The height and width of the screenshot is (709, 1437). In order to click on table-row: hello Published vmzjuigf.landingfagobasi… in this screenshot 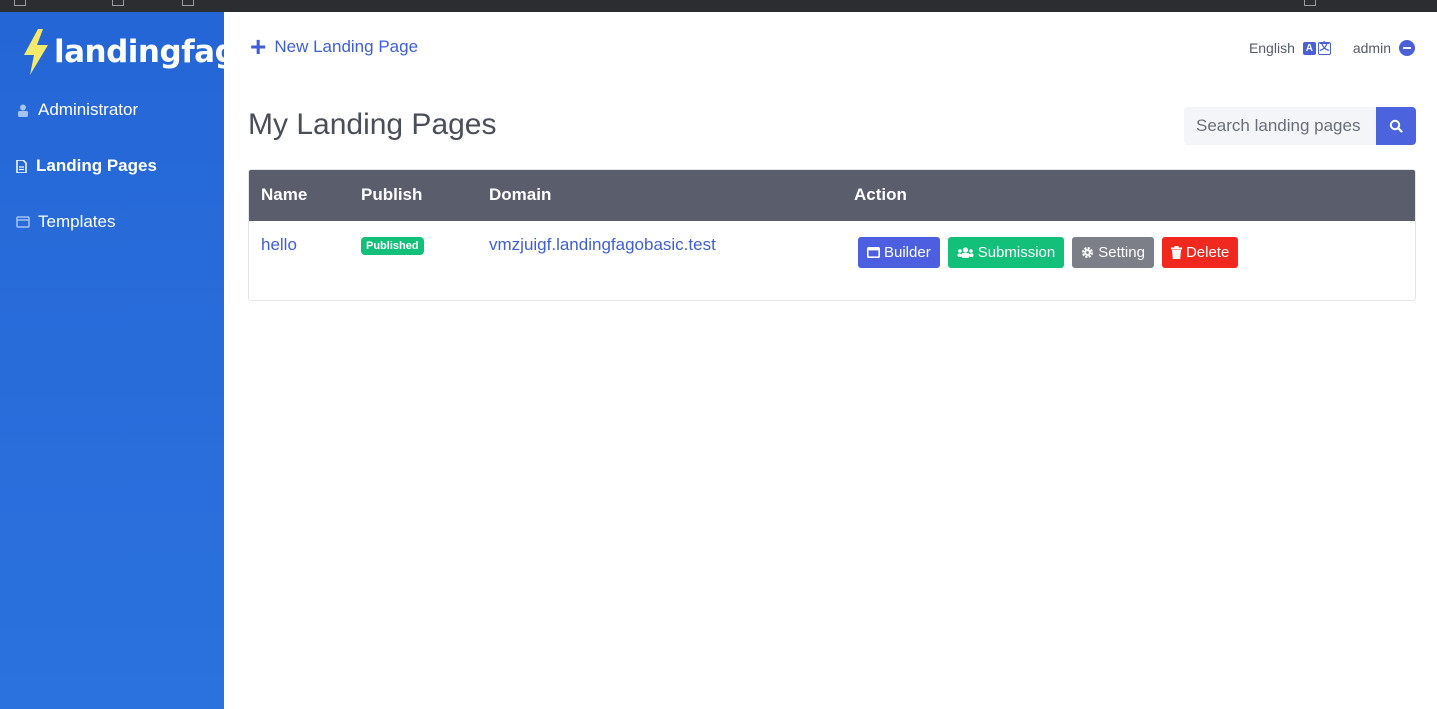, I will do `click(832, 260)`.